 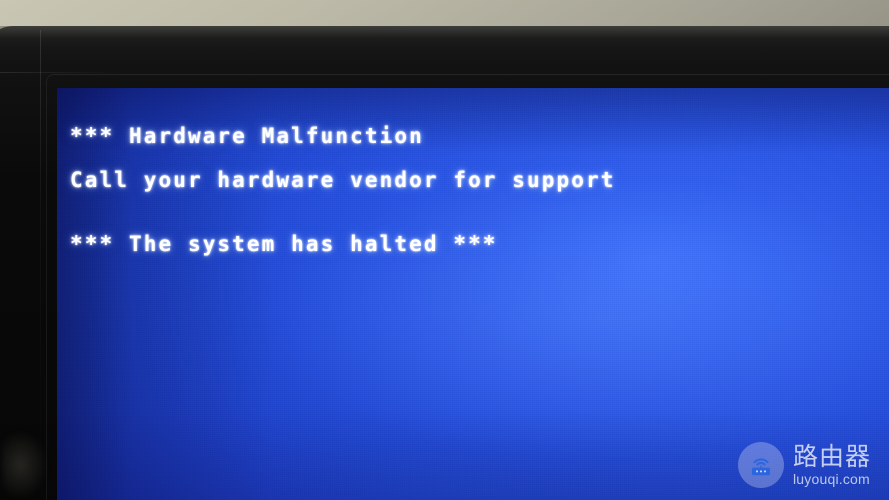 I want to click on bezel-horizontal-seam, so click(x=60, y=72).